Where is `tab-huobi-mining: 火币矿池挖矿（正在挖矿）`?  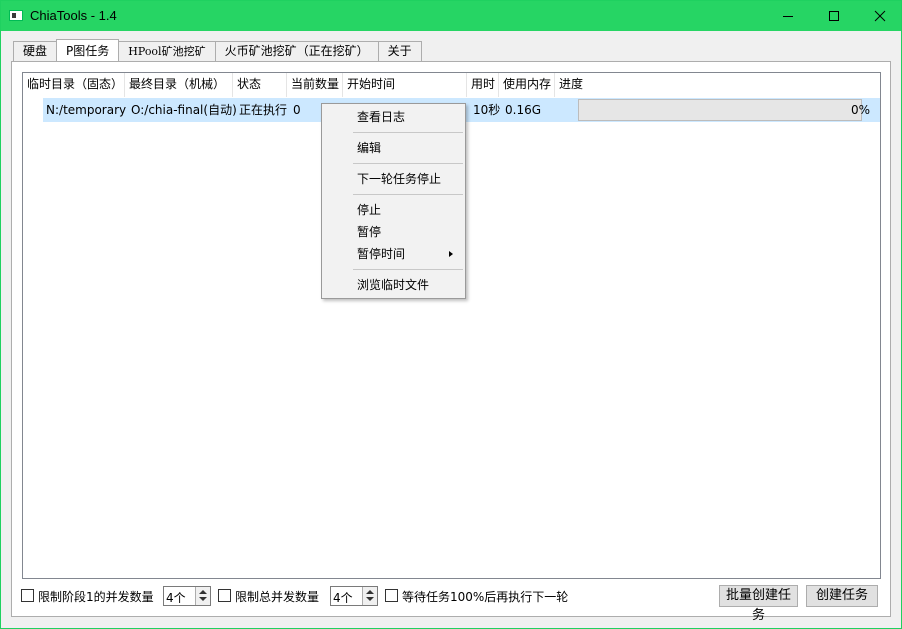
tab-huobi-mining: 火币矿池挖矿（正在挖矿） is located at coordinates (296, 51).